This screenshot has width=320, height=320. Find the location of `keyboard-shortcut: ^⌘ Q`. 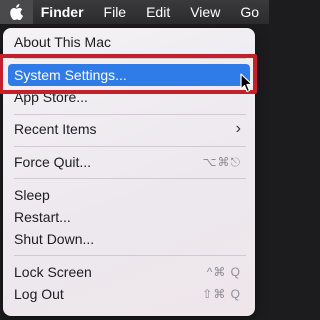

keyboard-shortcut: ^⌘ Q is located at coordinates (223, 272).